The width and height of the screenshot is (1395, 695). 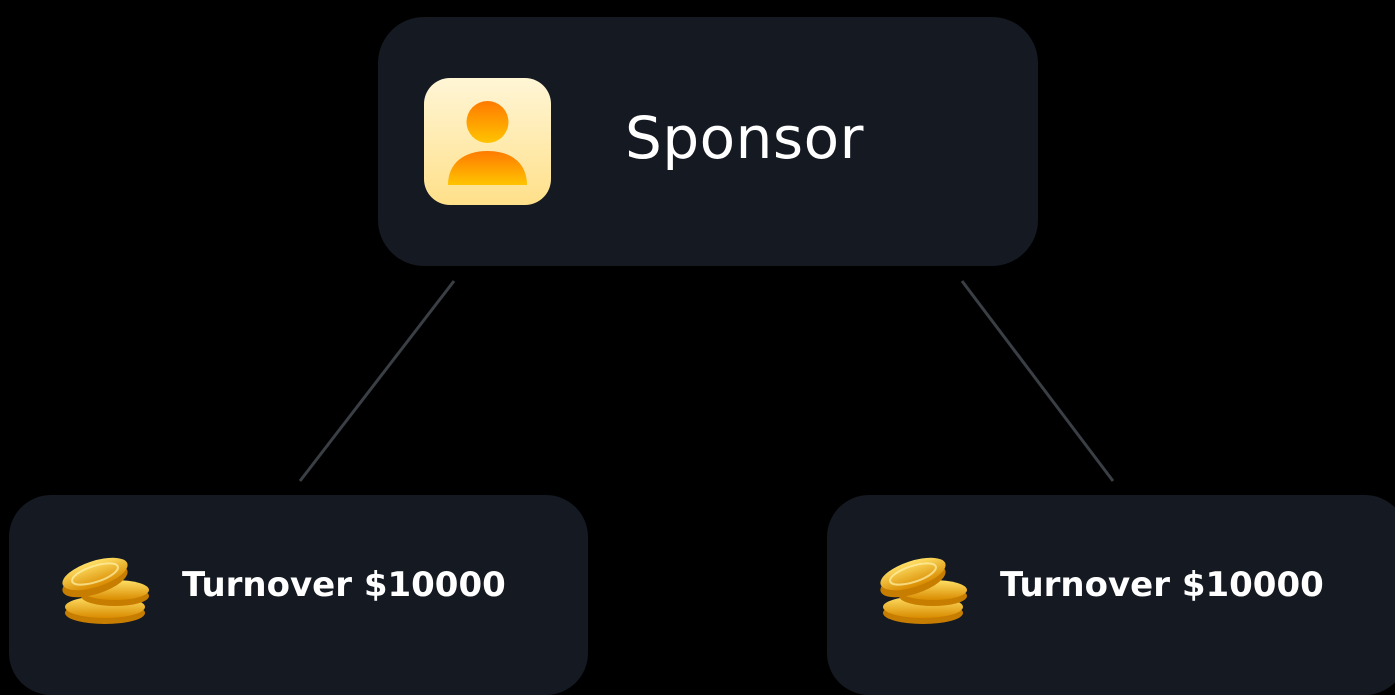 I want to click on turnover-node-right: Turnover $10000, so click(x=1111, y=595).